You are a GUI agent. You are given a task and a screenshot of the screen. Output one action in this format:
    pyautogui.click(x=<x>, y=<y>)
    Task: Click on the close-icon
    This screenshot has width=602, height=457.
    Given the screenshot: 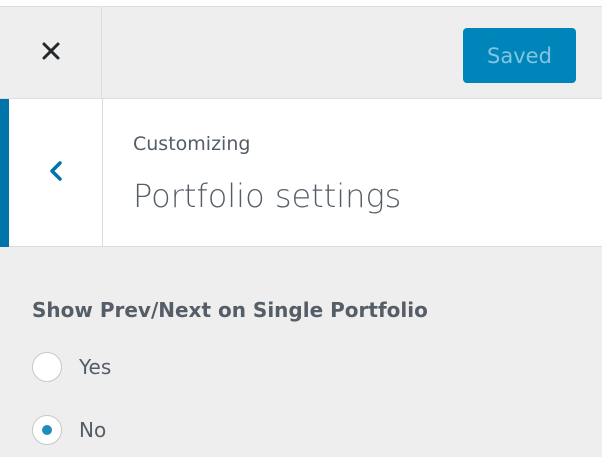 What is the action you would take?
    pyautogui.click(x=51, y=53)
    